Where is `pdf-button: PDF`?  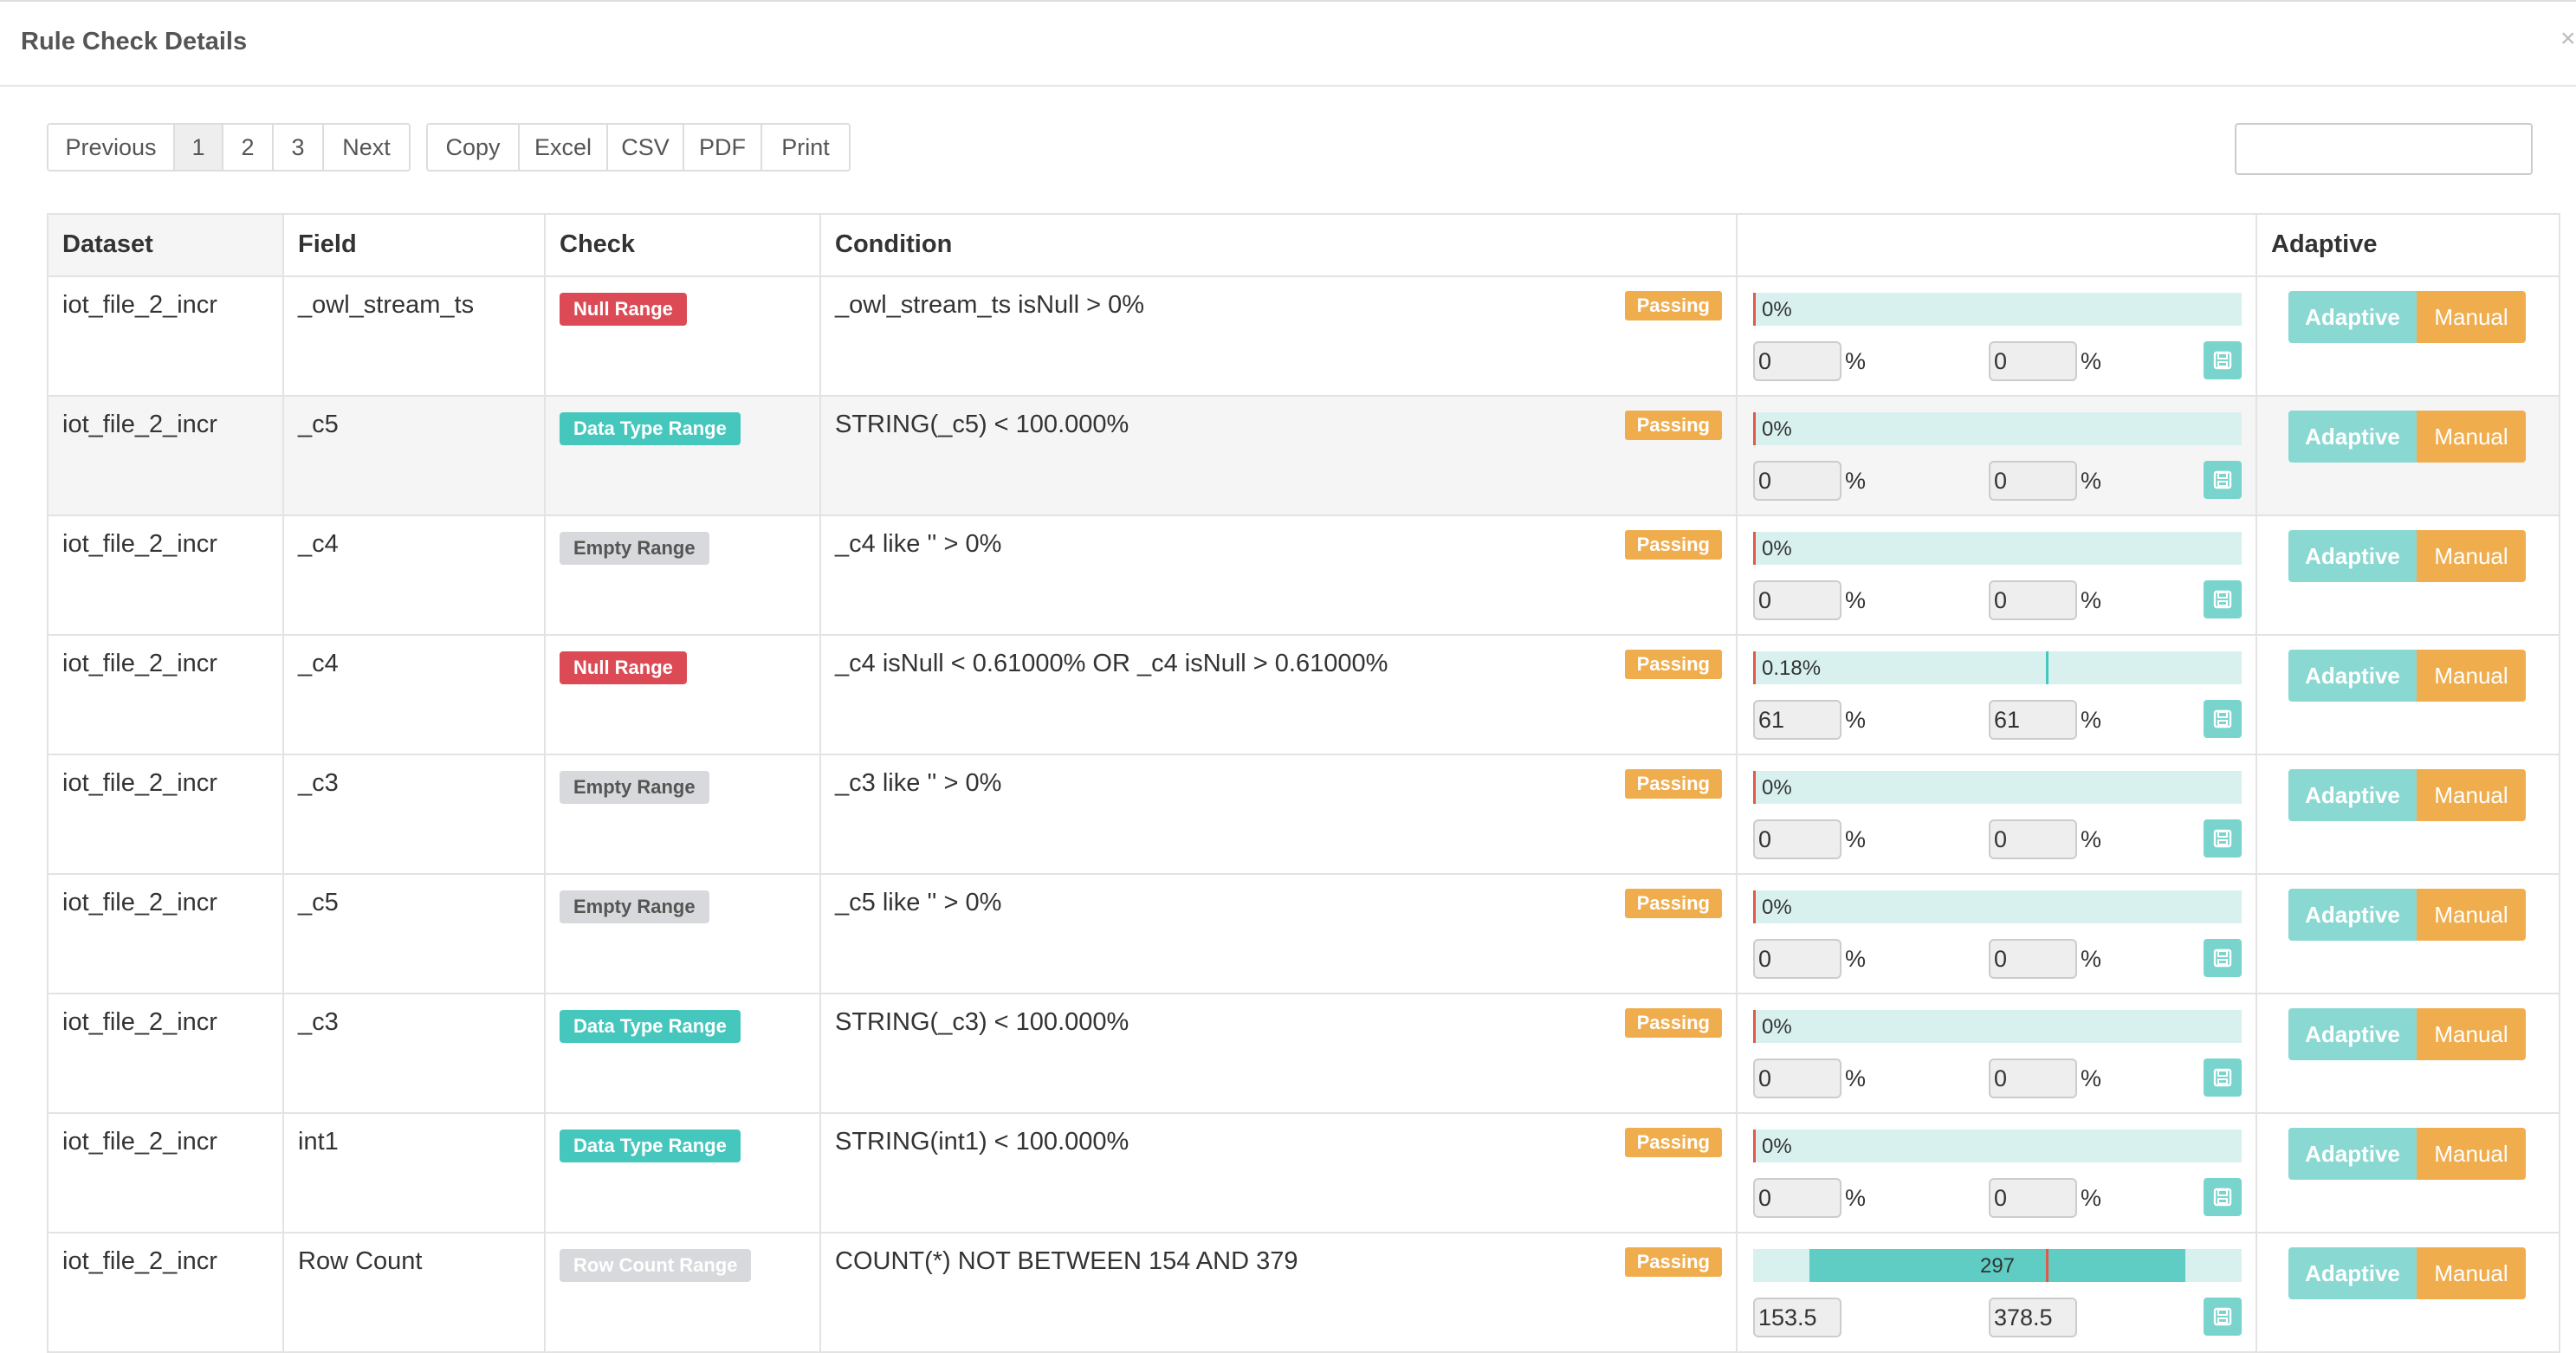
pdf-button: PDF is located at coordinates (723, 147).